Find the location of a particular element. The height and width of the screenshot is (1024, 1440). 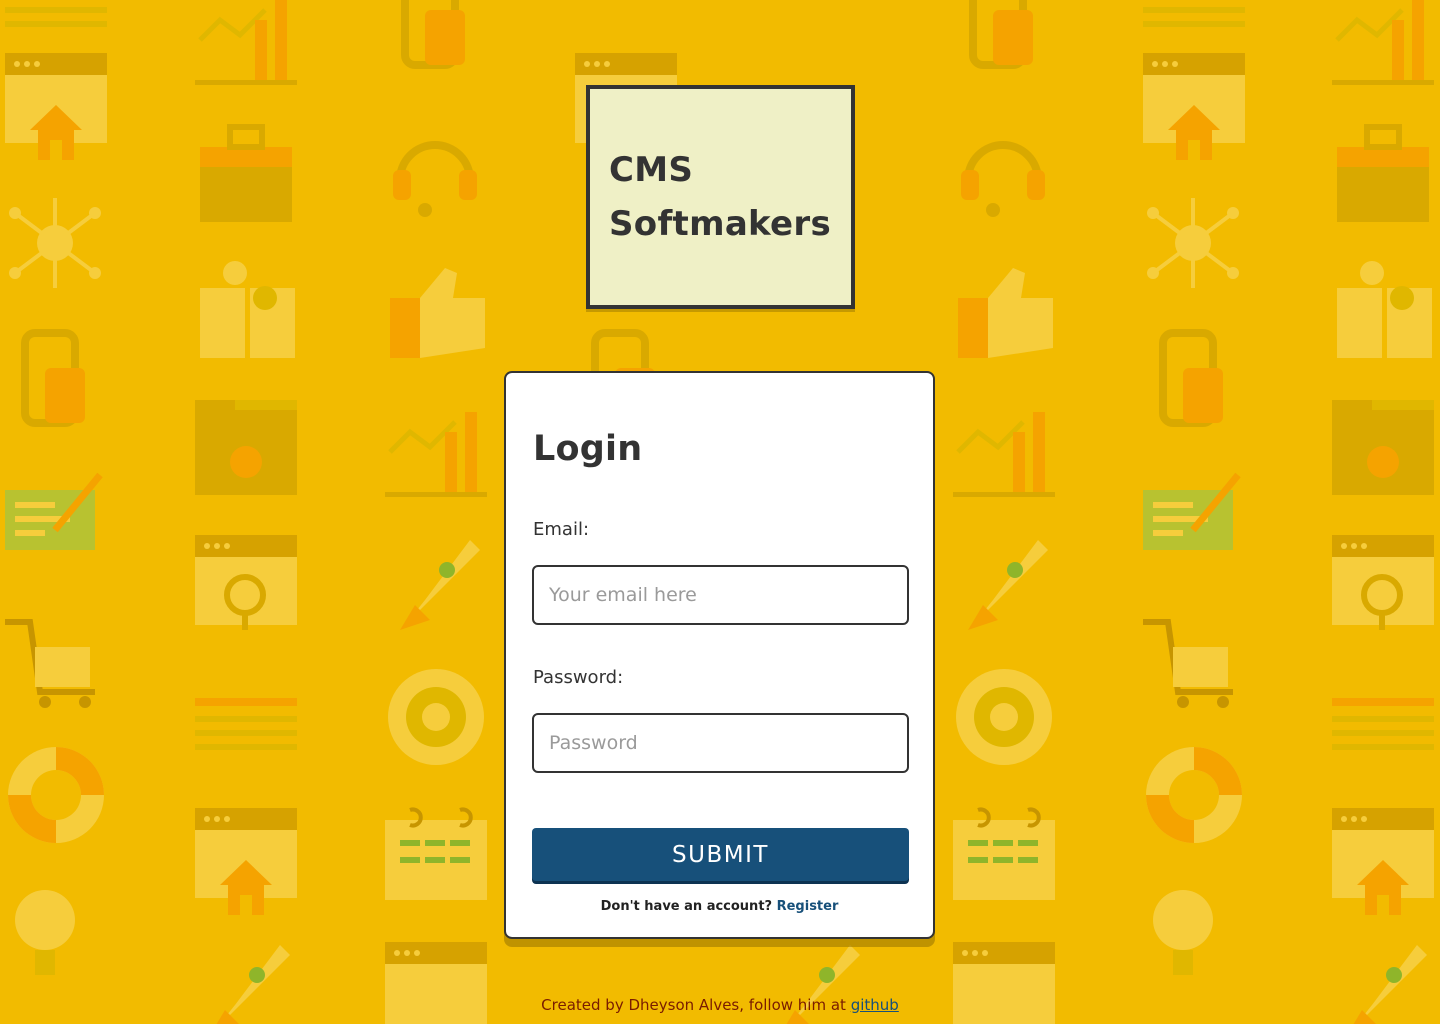

email-label: Email: is located at coordinates (561, 529).